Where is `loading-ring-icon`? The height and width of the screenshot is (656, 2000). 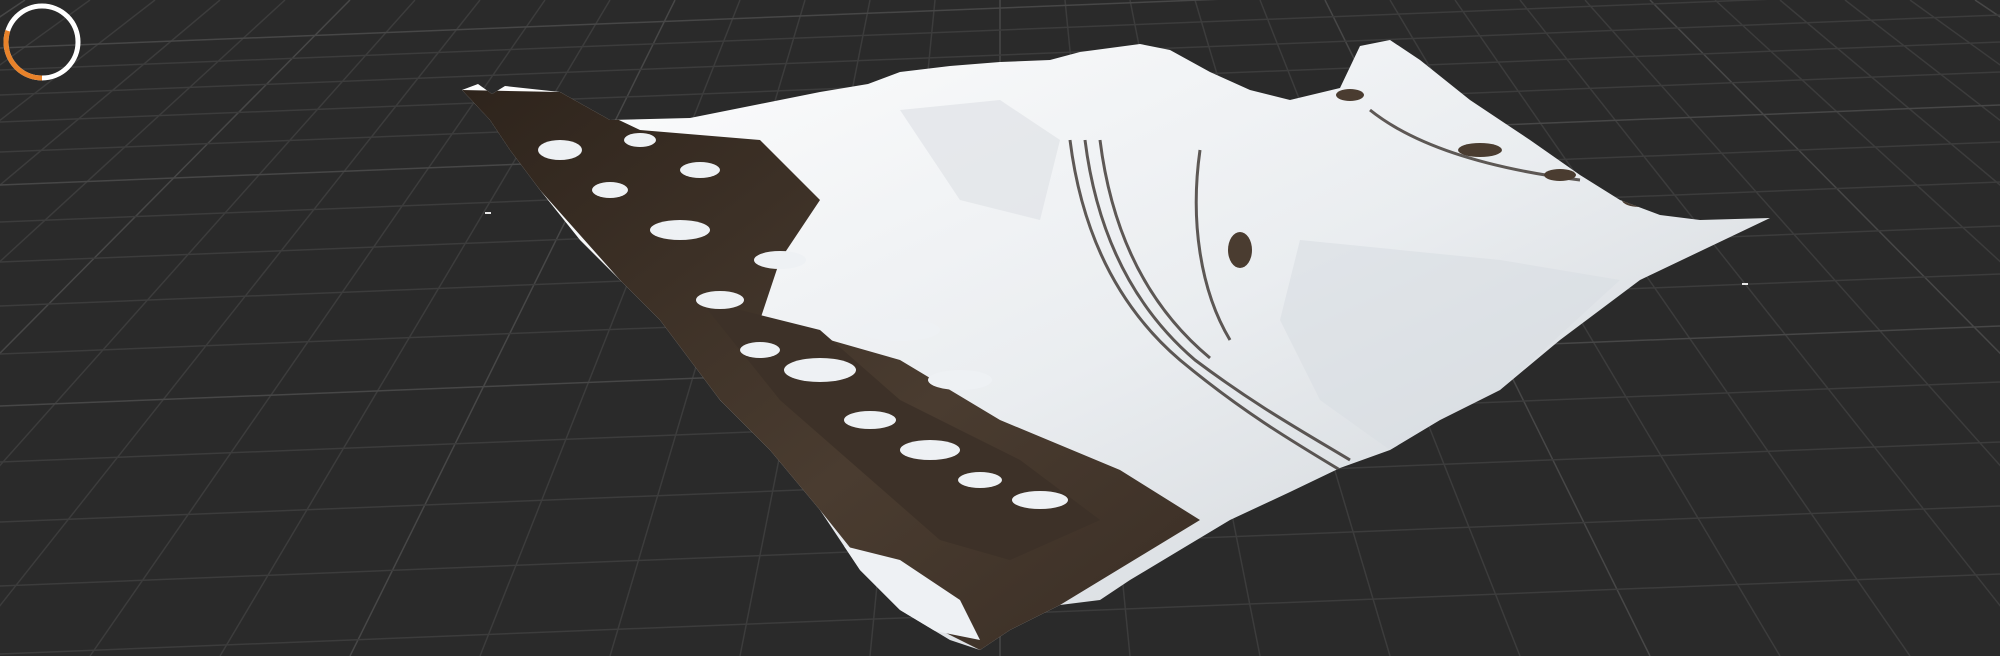
loading-ring-icon is located at coordinates (42, 42).